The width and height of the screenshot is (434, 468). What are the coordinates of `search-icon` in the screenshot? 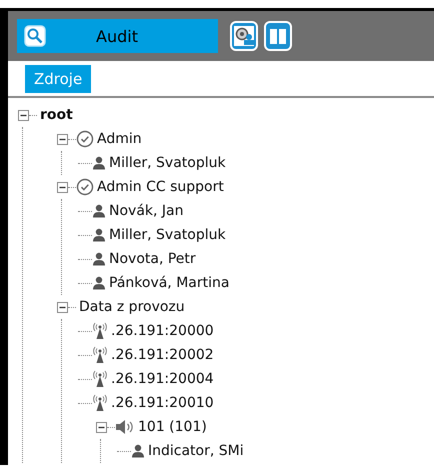 It's located at (35, 36).